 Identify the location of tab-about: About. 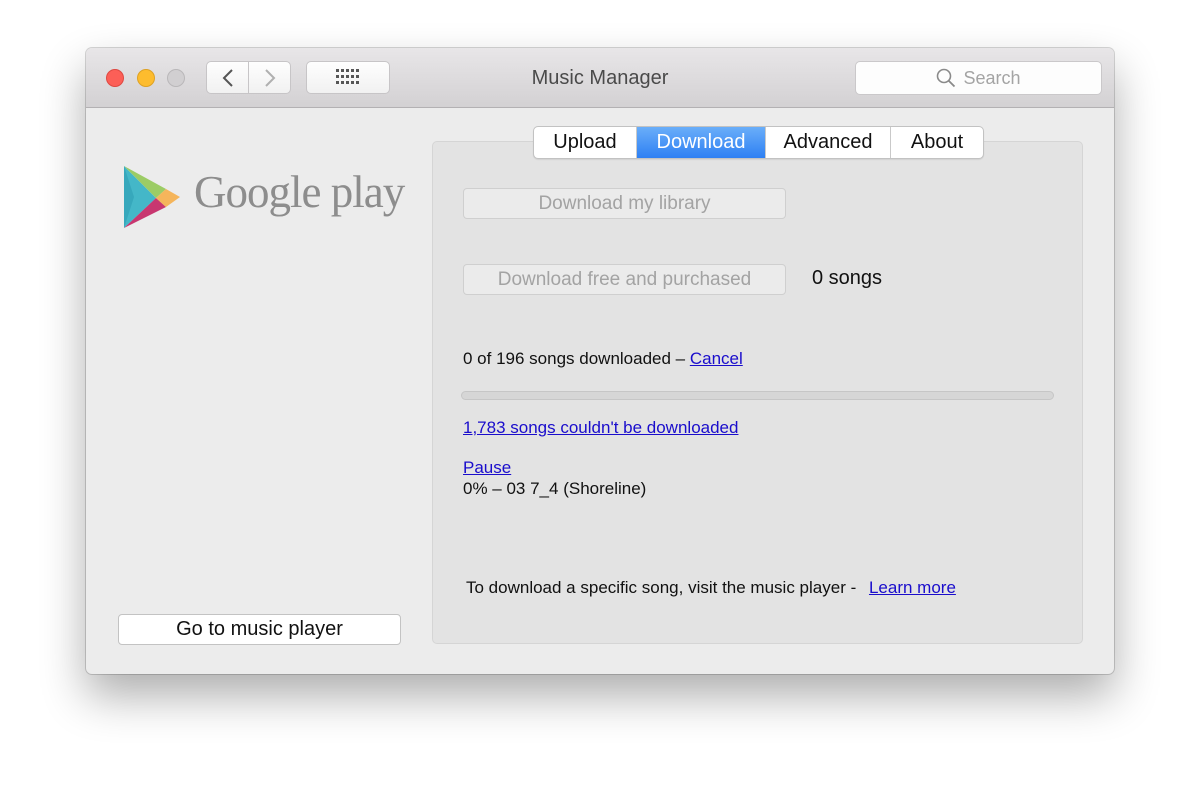
(937, 142).